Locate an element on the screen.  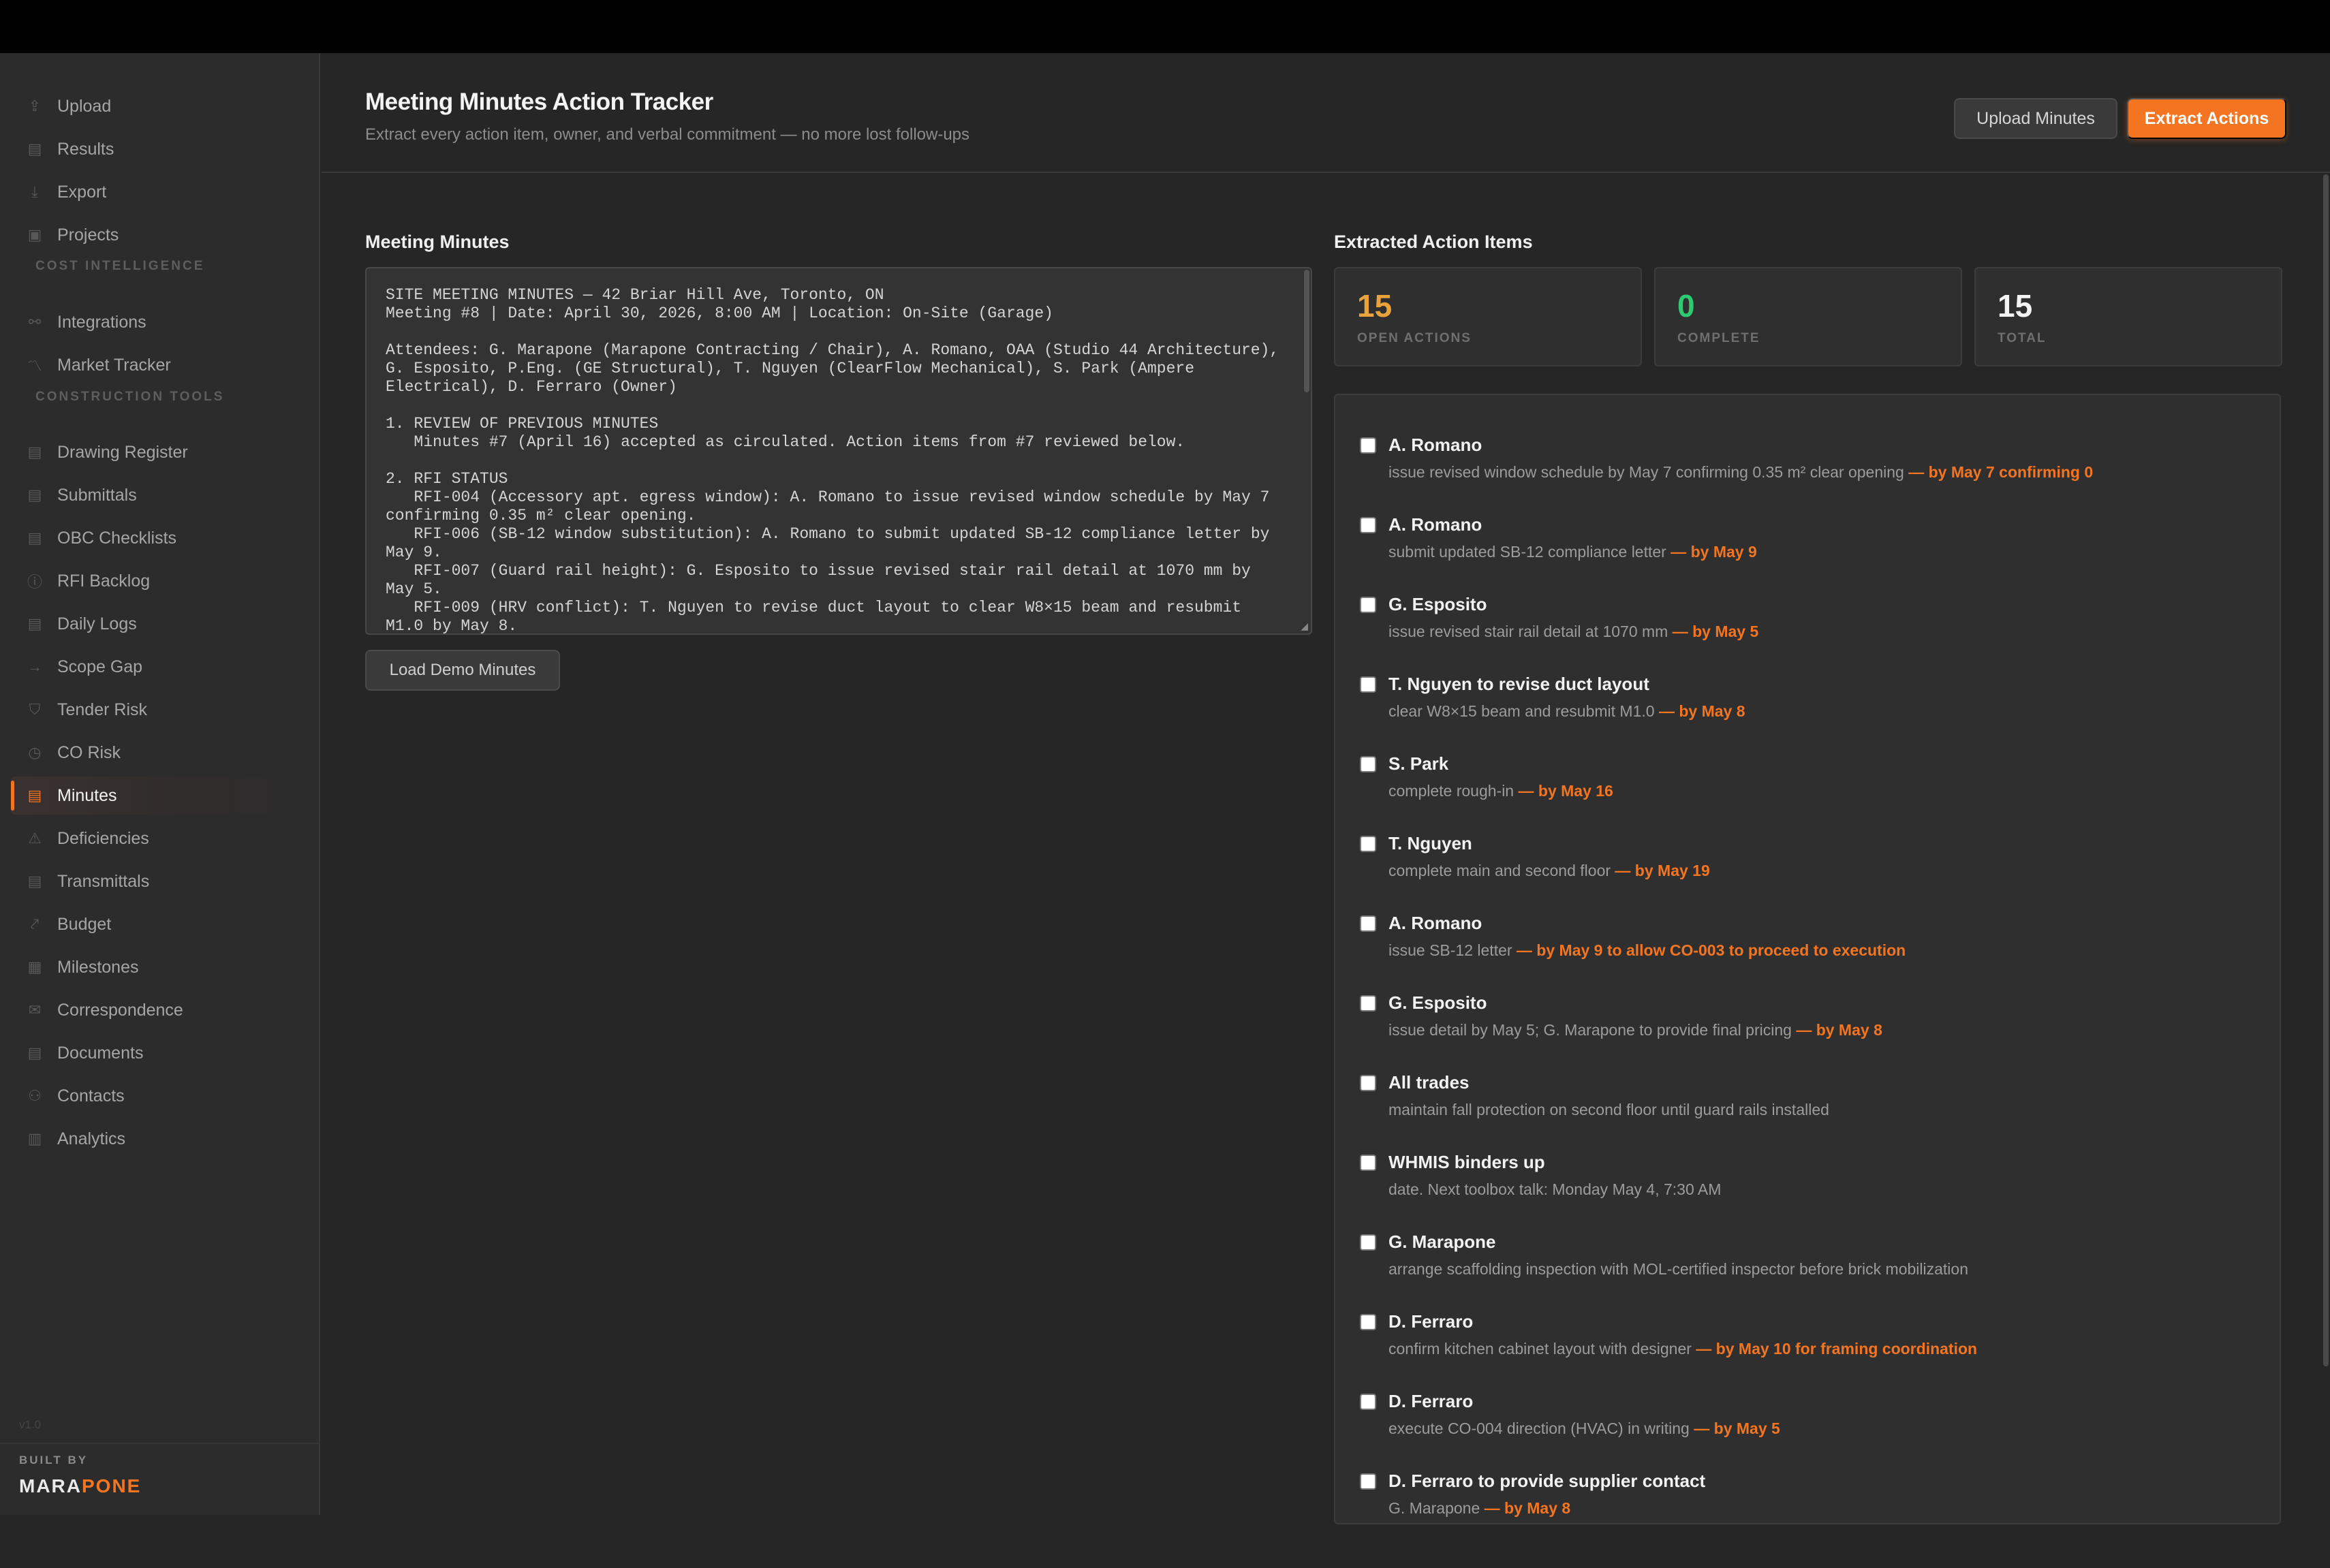
extract-actions-button: Extract Actions is located at coordinates (2206, 118).